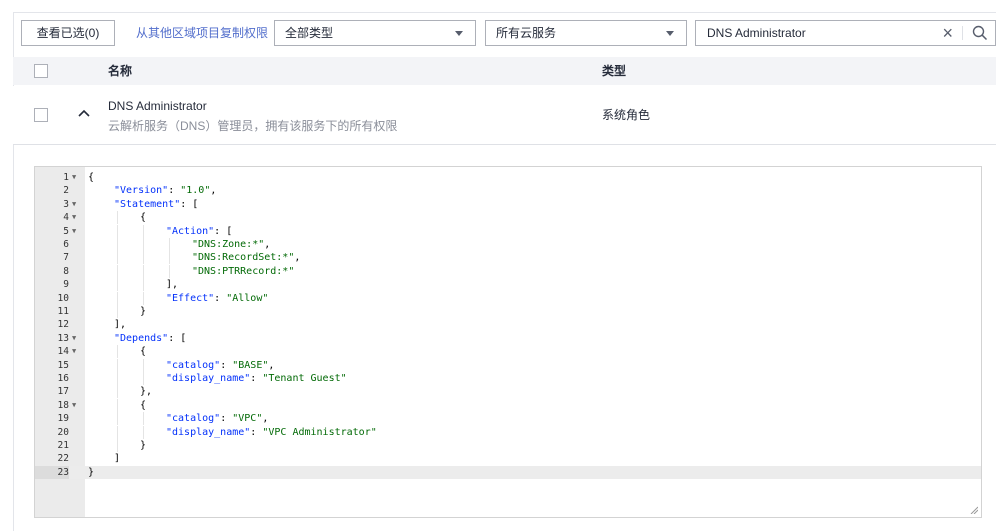 The width and height of the screenshot is (996, 531). What do you see at coordinates (63, 445) in the screenshot?
I see `line-number: 21` at bounding box center [63, 445].